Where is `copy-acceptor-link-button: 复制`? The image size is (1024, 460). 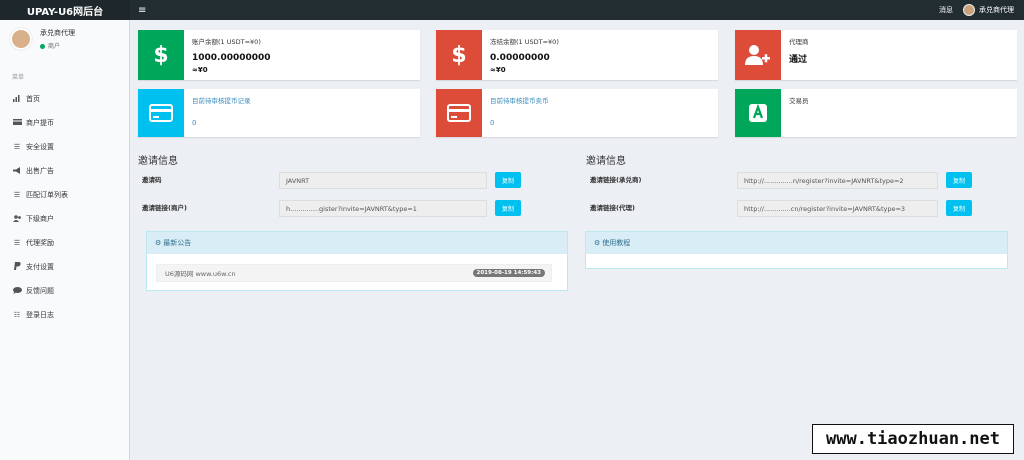
copy-acceptor-link-button: 复制 is located at coordinates (959, 180).